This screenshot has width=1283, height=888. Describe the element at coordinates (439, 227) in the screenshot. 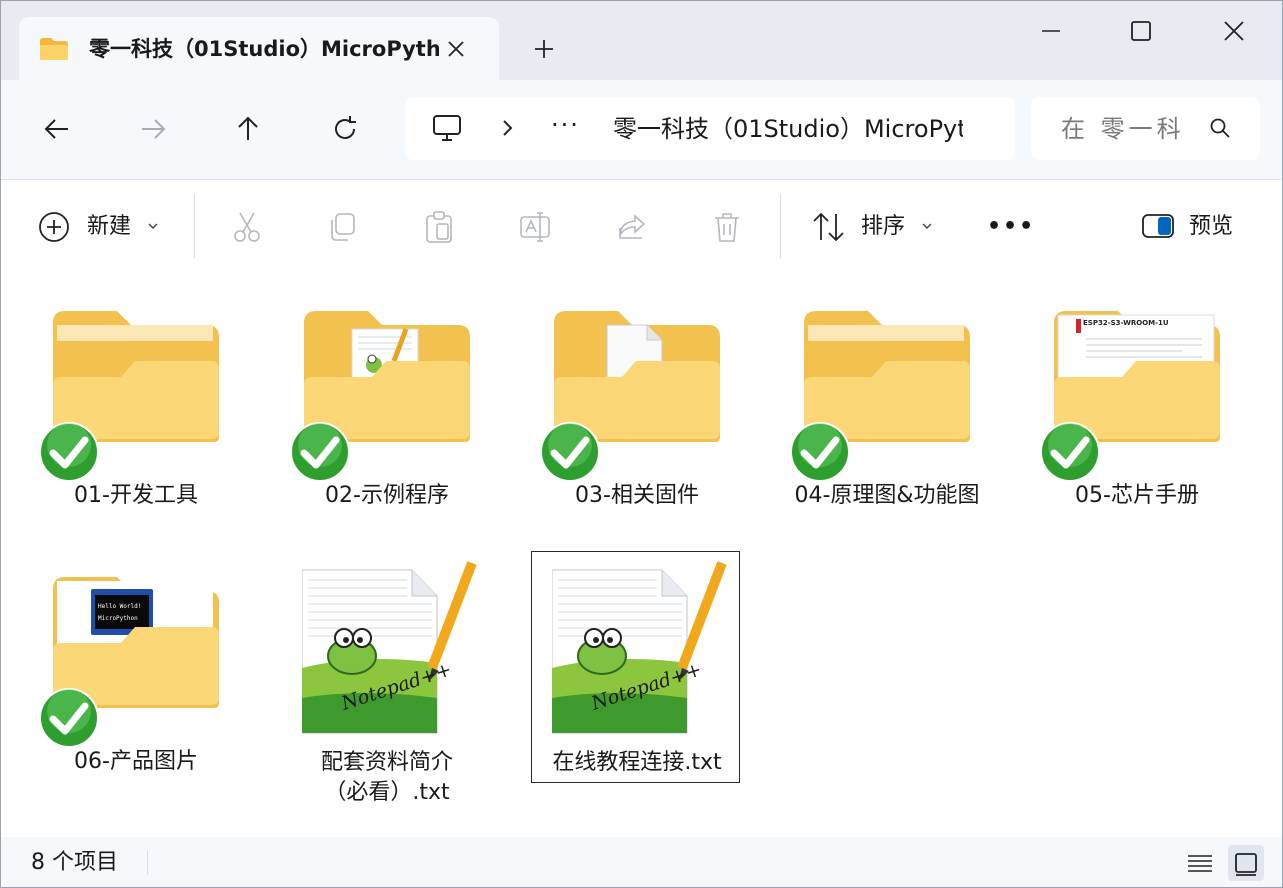

I see `paste-icon` at that location.